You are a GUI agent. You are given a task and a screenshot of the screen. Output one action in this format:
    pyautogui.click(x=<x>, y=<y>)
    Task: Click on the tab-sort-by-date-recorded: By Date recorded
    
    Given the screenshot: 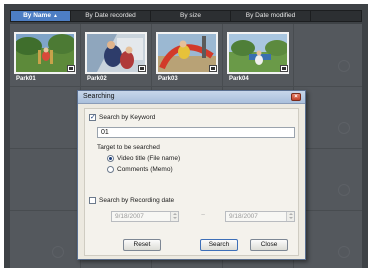 What is the action you would take?
    pyautogui.click(x=111, y=16)
    